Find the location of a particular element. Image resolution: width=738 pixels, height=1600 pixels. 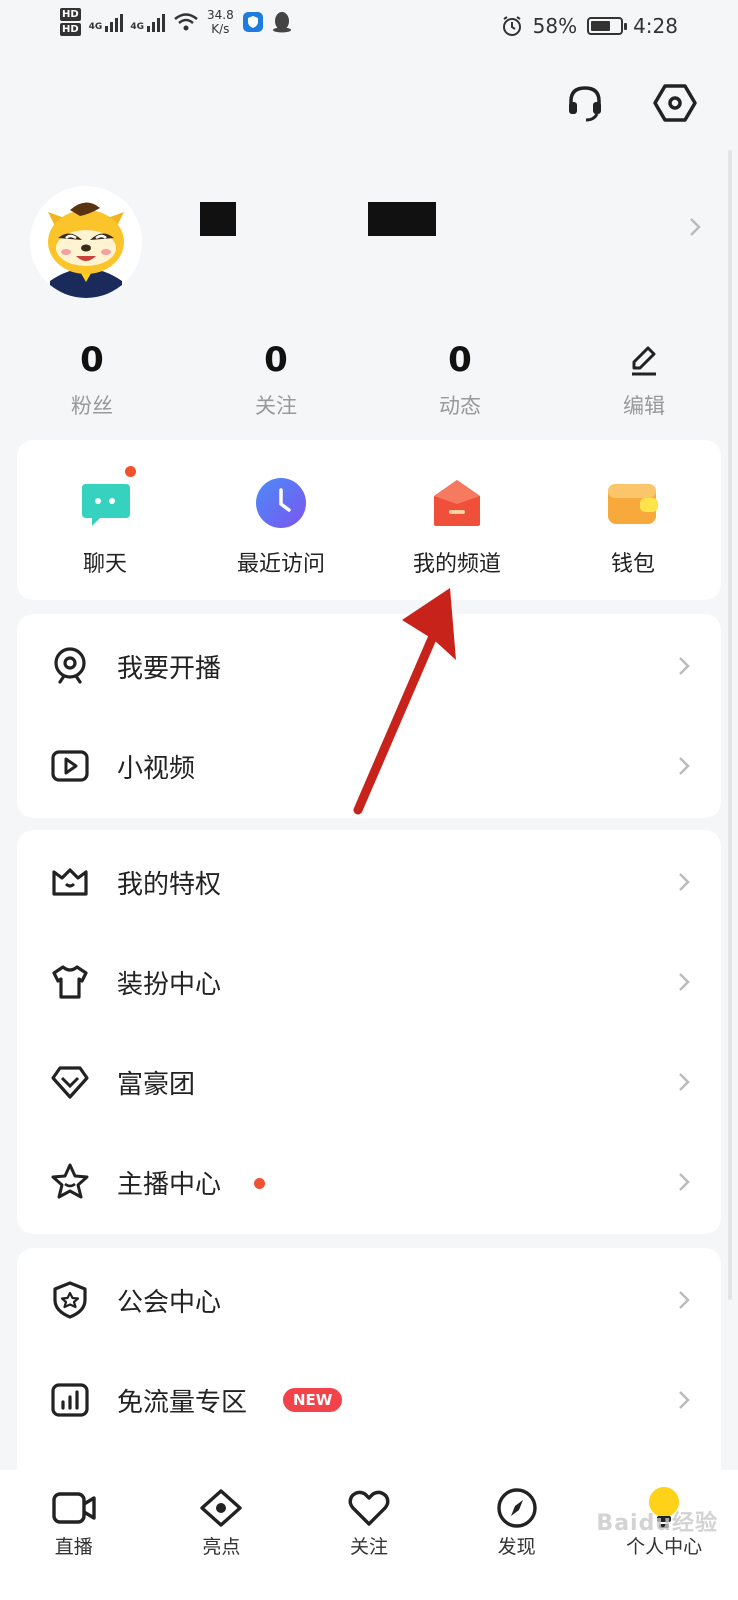

menu-label: 装扮中心 is located at coordinates (169, 984).